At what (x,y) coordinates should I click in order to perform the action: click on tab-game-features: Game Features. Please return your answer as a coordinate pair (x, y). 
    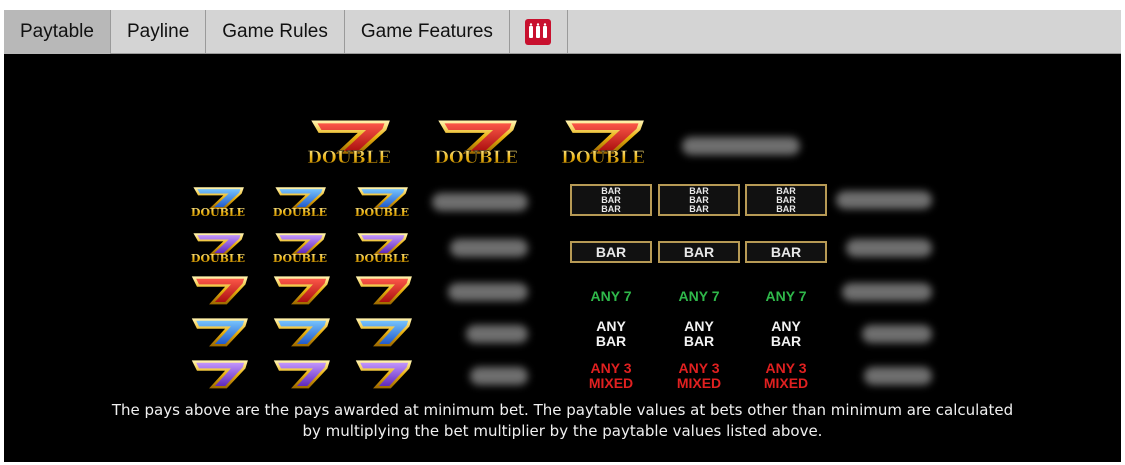
    Looking at the image, I should click on (427, 32).